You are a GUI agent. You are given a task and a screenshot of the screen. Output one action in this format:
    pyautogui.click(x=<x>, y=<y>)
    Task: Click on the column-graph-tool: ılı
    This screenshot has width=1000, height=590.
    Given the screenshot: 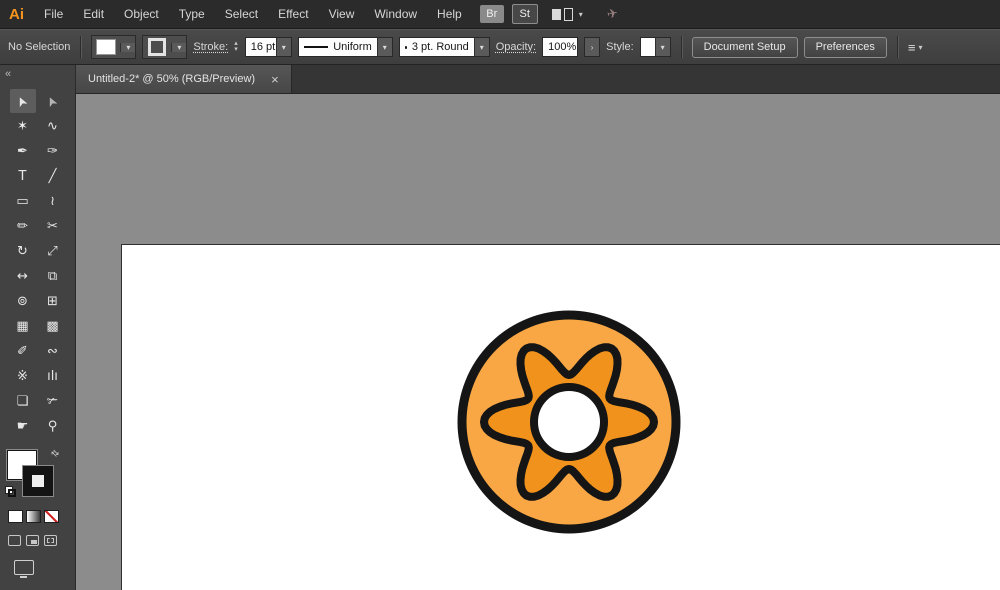 What is the action you would take?
    pyautogui.click(x=53, y=376)
    